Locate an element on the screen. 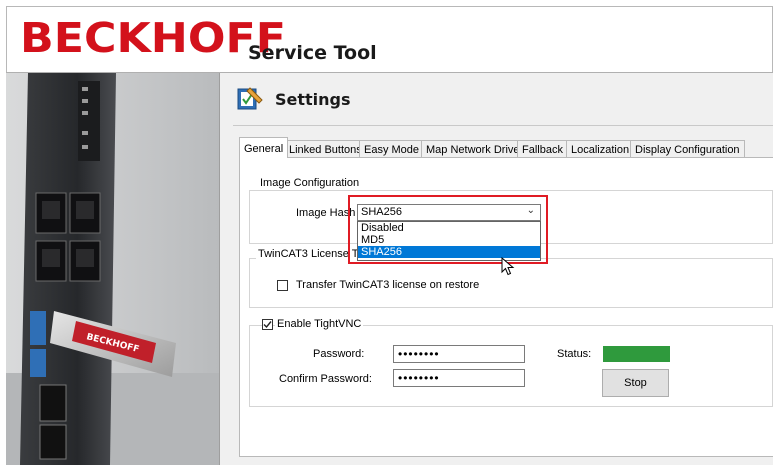 The image size is (774, 467). image-configuration-label: Image Configuration is located at coordinates (310, 183).